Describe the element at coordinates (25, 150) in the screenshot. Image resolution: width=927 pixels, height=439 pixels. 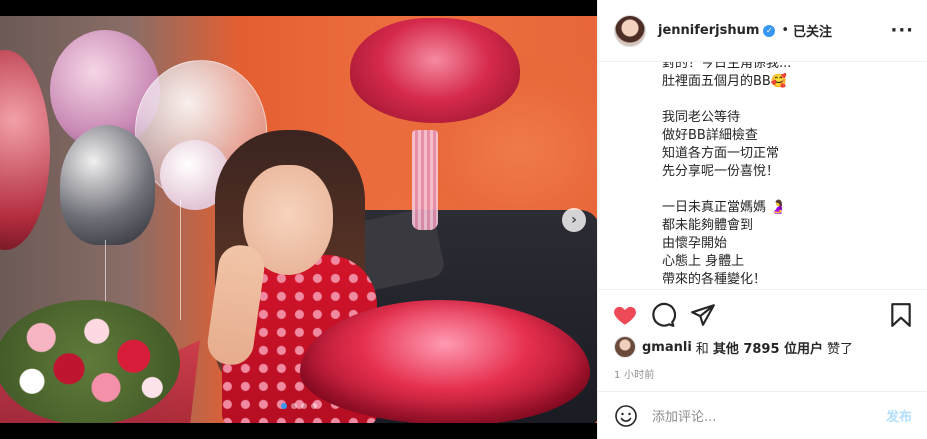
I see `photo-red-balloon` at that location.